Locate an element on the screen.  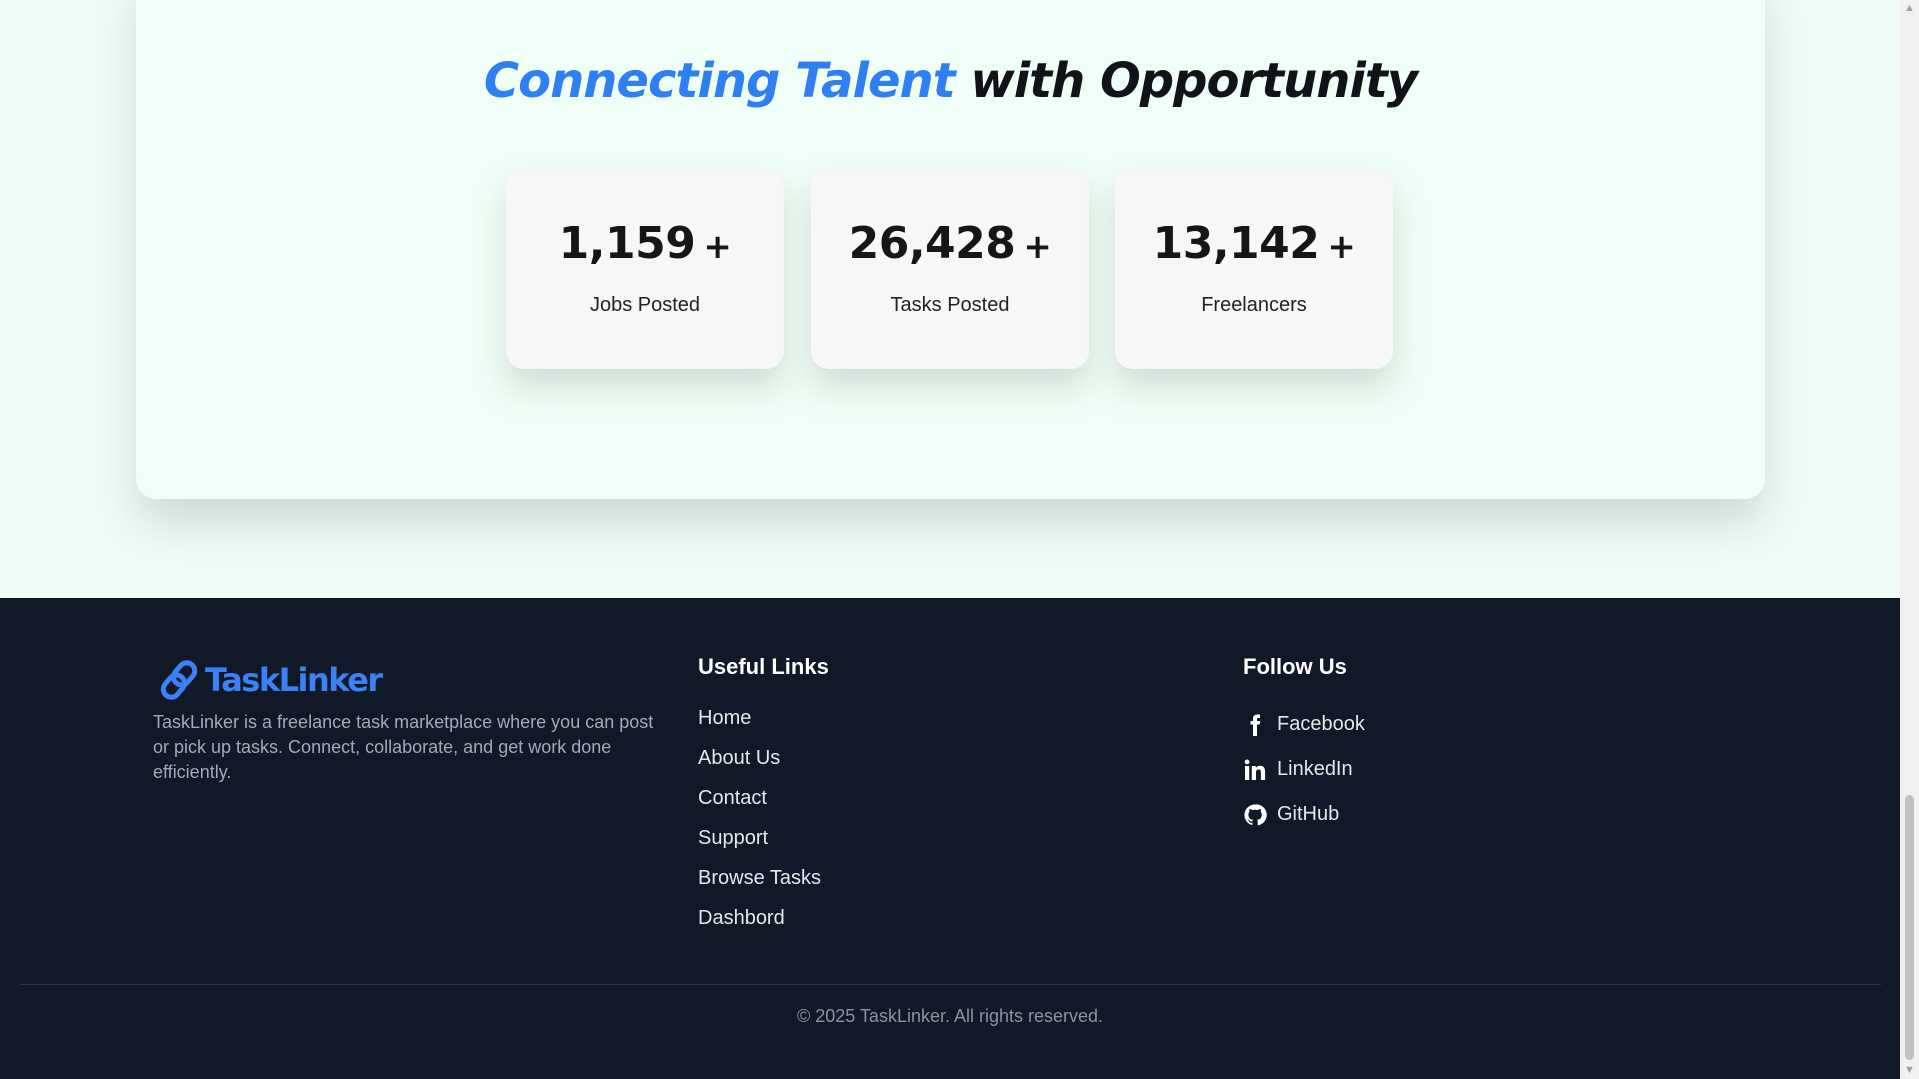
copyright-text: © 2025 TaskLinker. All rights reserved. is located at coordinates (950, 1016).